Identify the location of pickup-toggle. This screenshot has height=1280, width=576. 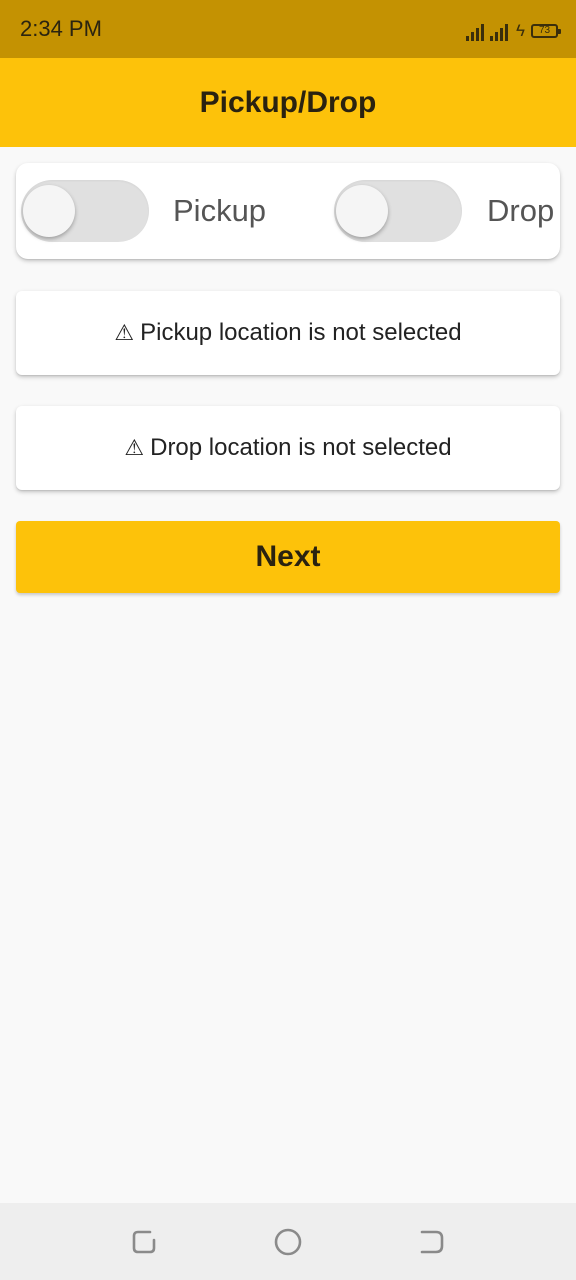
(85, 211).